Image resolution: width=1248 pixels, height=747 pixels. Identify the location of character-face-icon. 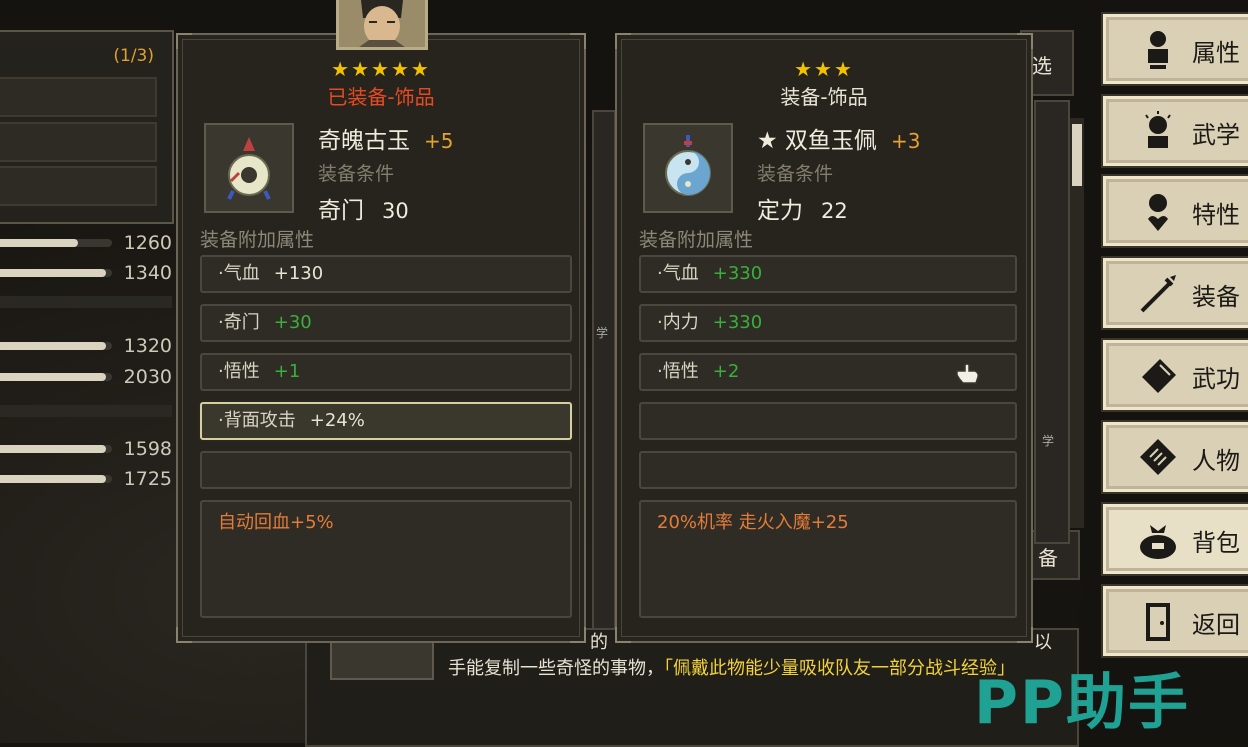
(382, 23).